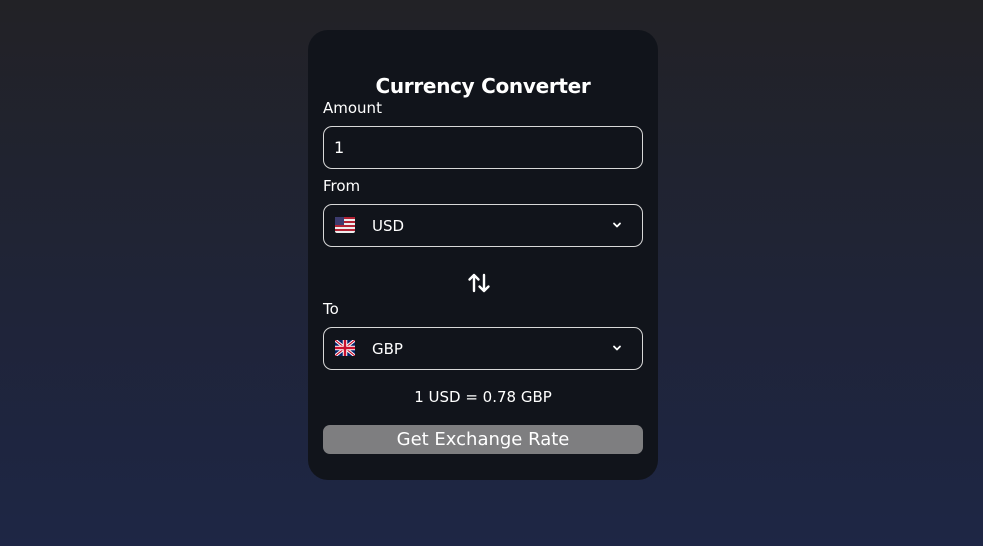 This screenshot has width=983, height=546. I want to click on get-exchange-rate-button: Get Exchange Rate, so click(483, 439).